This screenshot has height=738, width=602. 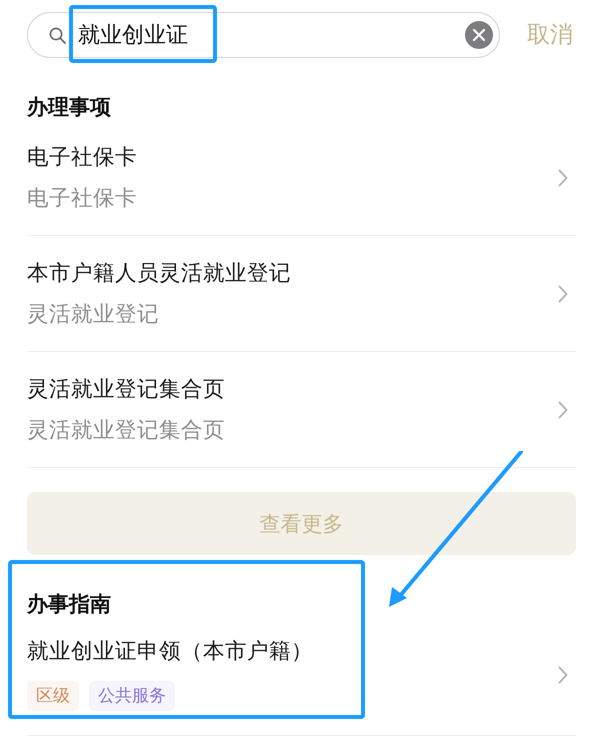 What do you see at coordinates (53, 696) in the screenshot?
I see `tag: 区级` at bounding box center [53, 696].